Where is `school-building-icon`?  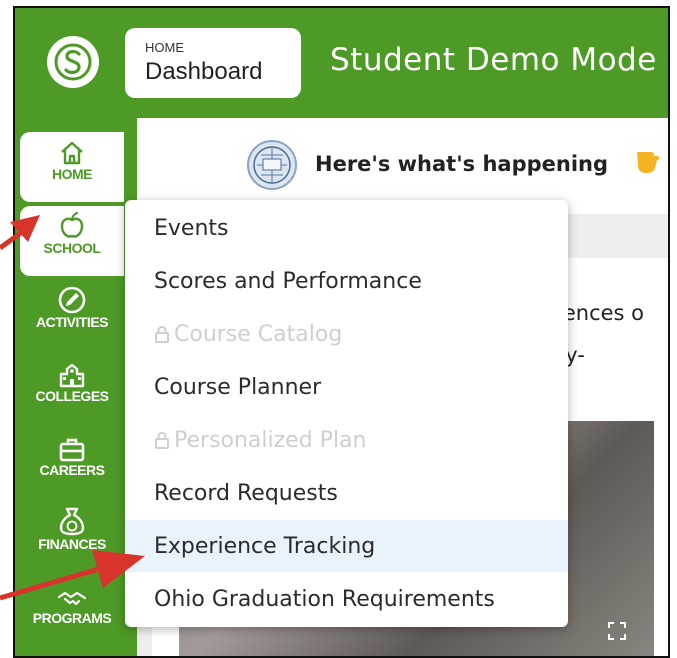 school-building-icon is located at coordinates (72, 375).